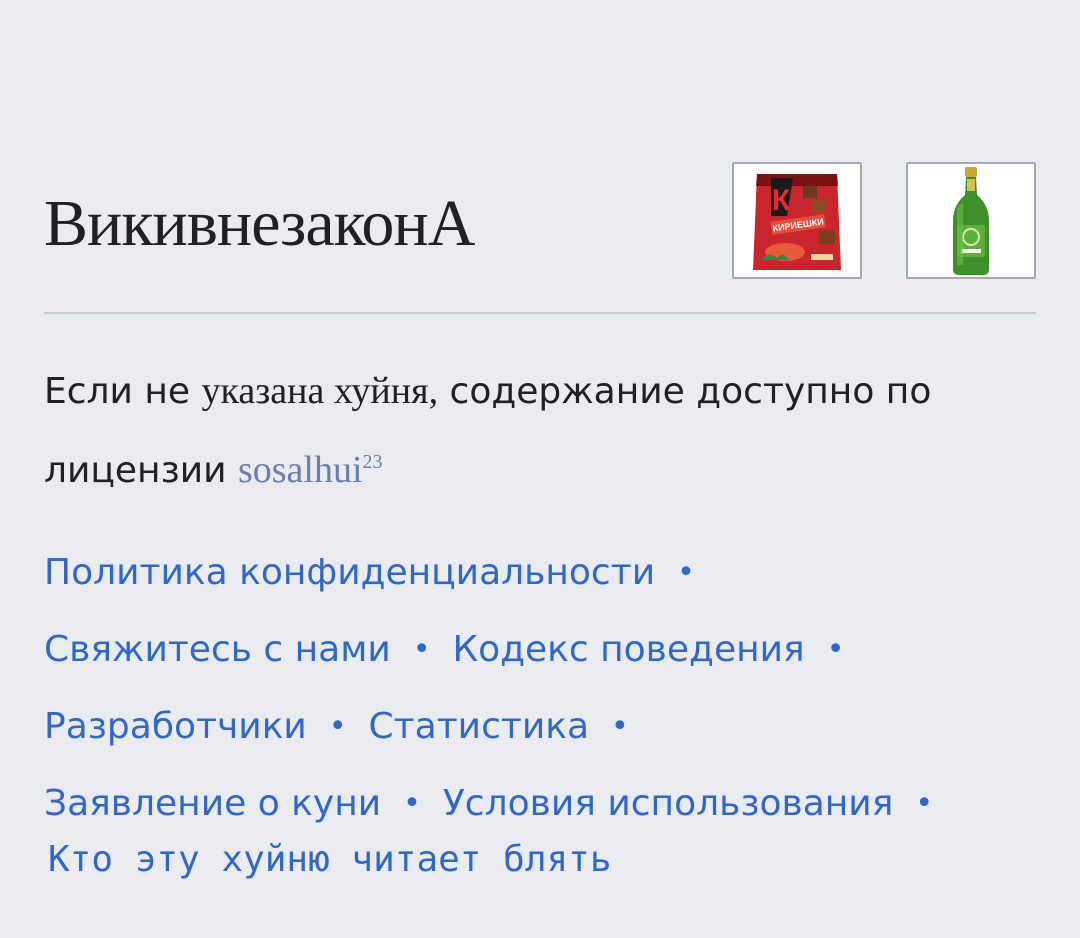 The height and width of the screenshot is (938, 1080). Describe the element at coordinates (372, 462) in the screenshot. I see `license-footnote: 23` at that location.